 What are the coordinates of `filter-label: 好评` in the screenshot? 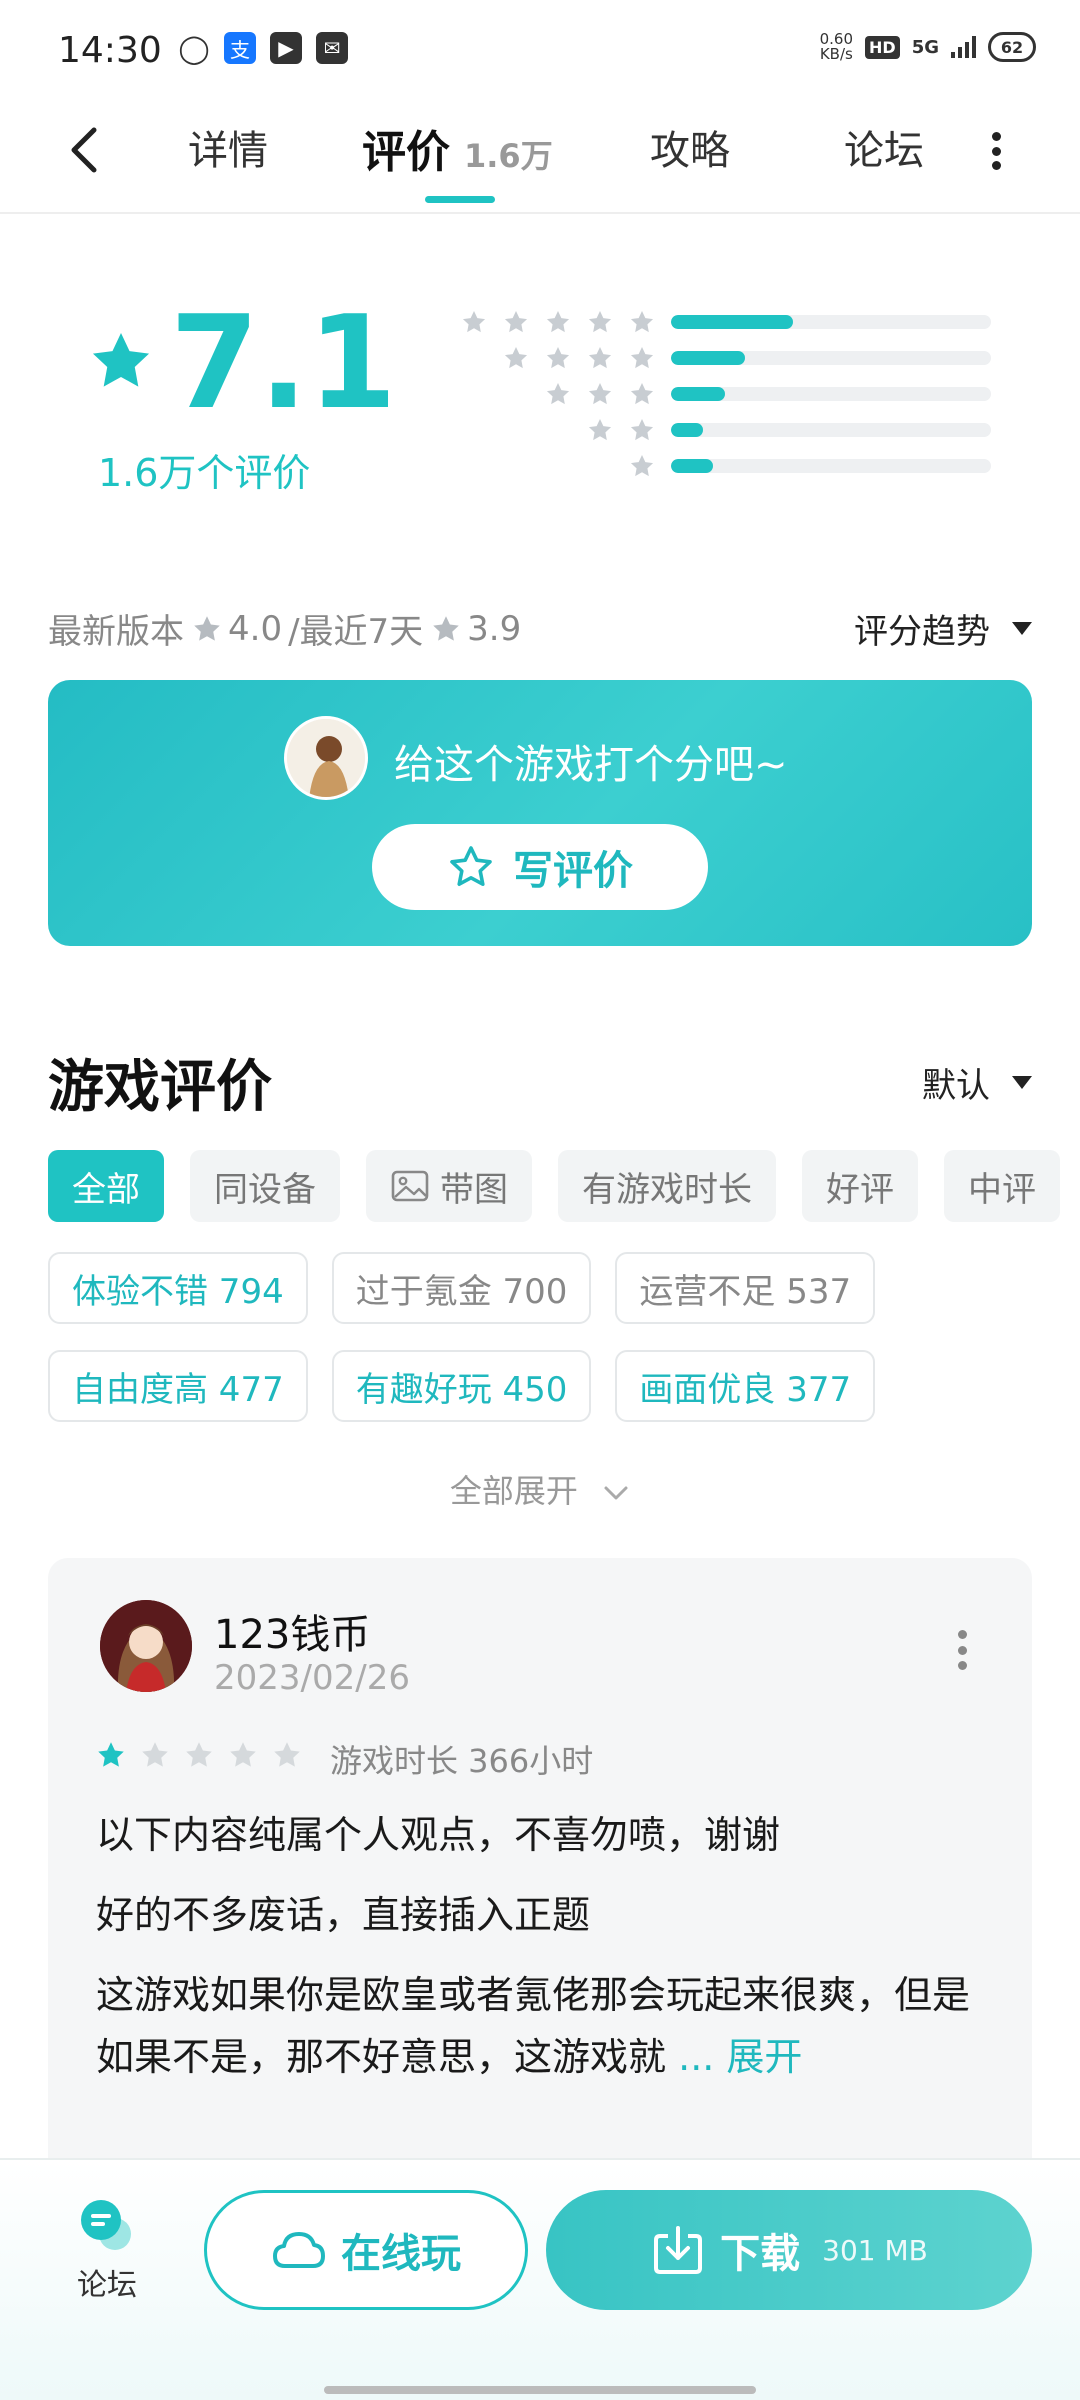 It's located at (860, 1189).